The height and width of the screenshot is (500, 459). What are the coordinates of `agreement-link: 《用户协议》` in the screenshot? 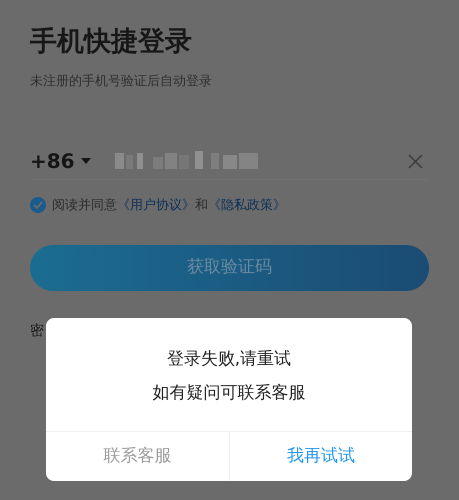 It's located at (156, 205).